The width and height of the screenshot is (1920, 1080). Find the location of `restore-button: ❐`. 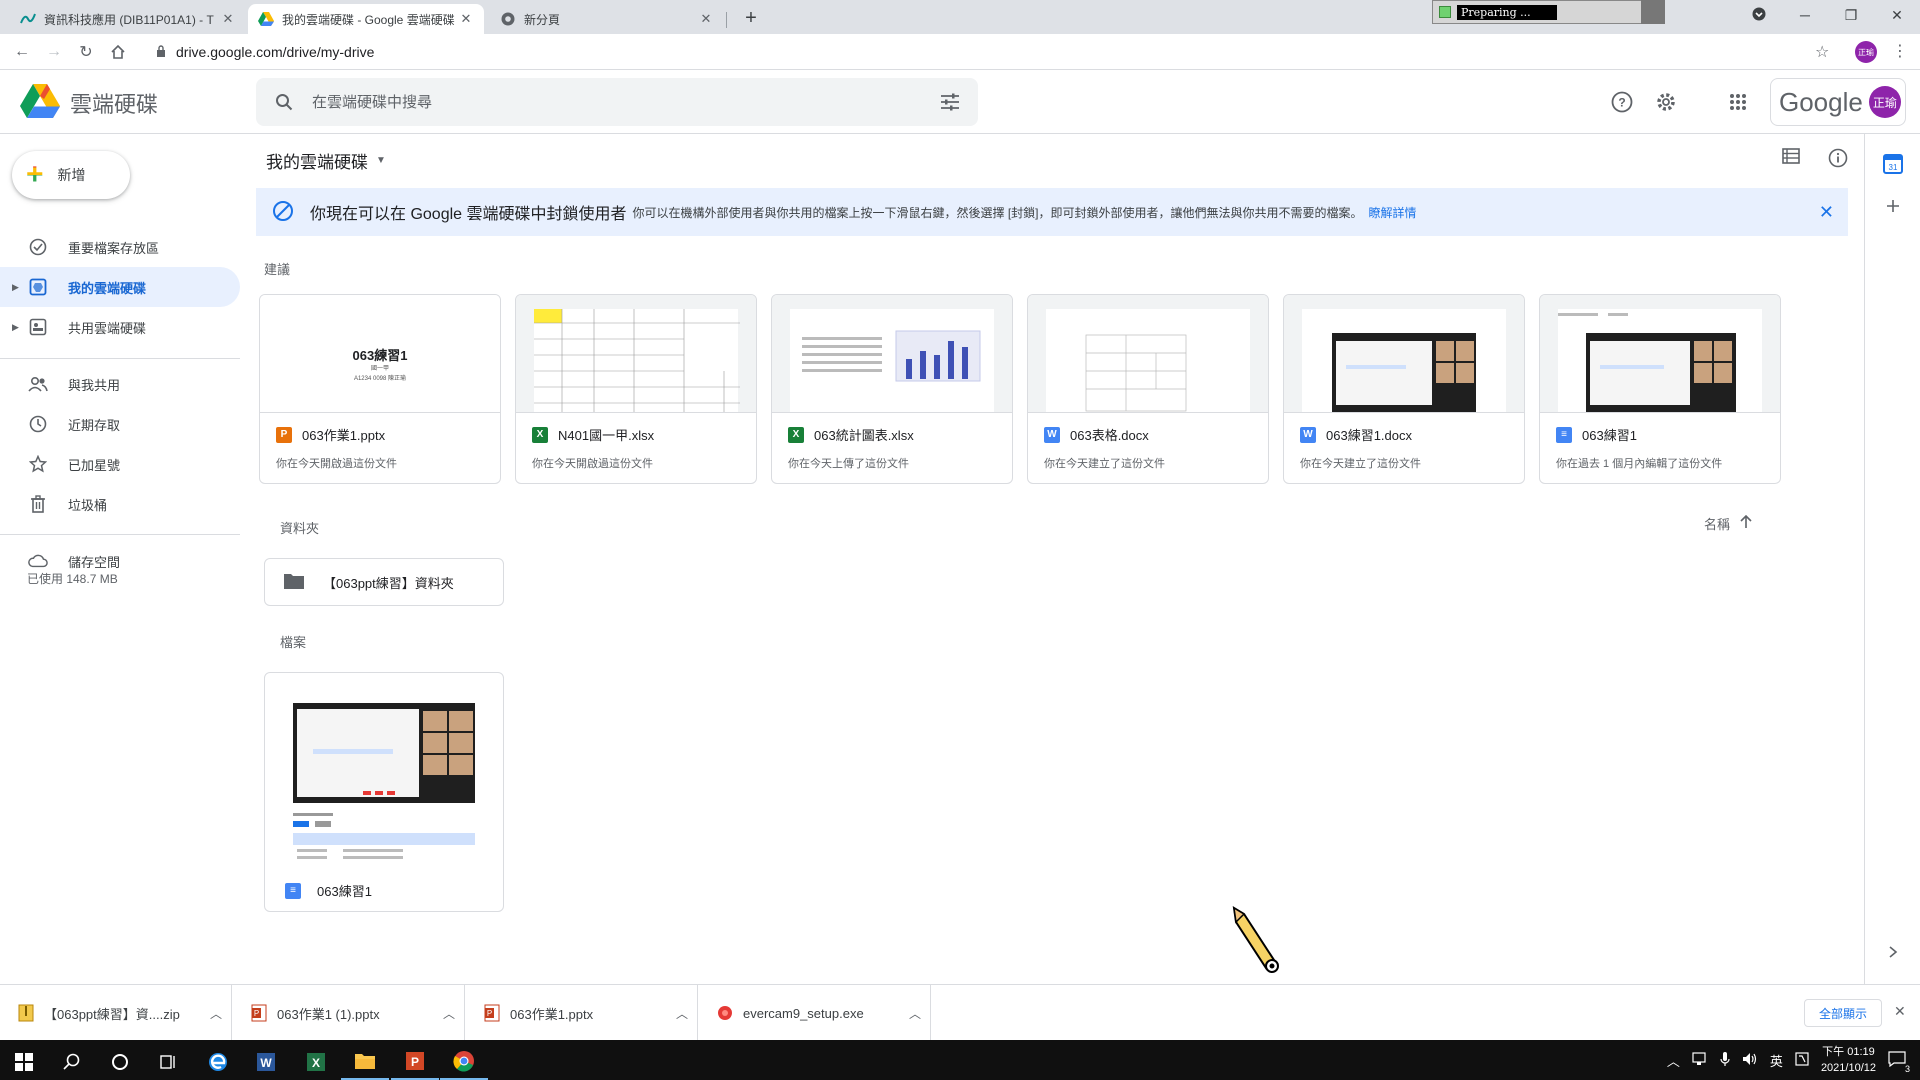

restore-button: ❐ is located at coordinates (1851, 15).